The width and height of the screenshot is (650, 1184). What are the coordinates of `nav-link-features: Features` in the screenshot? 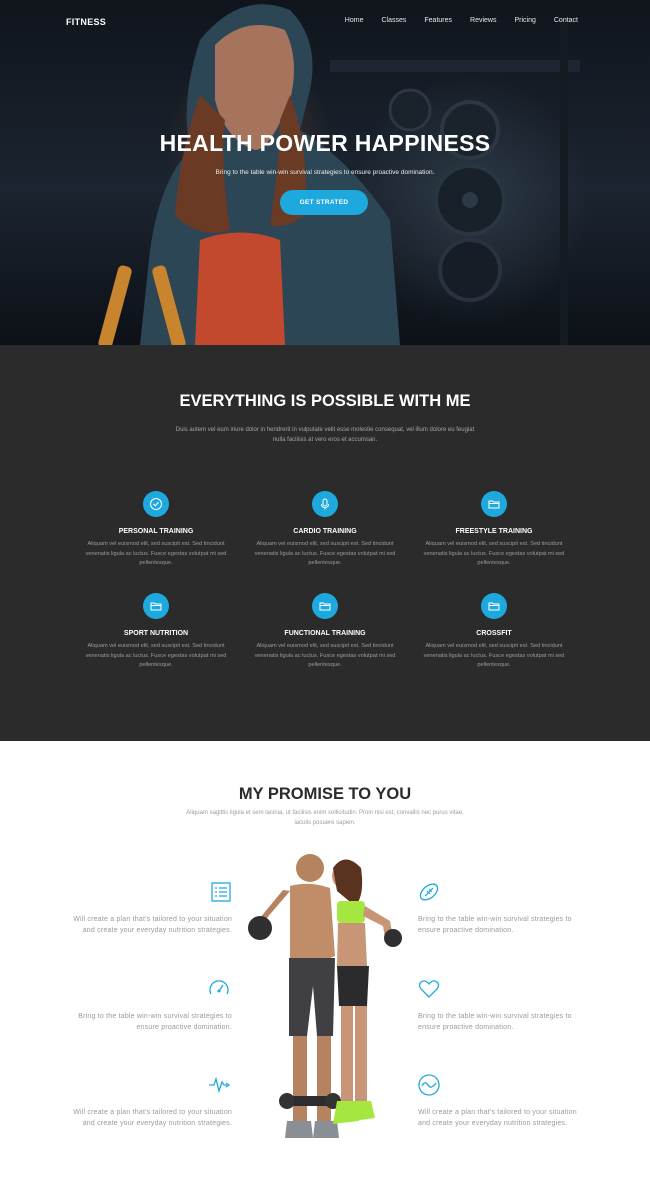 It's located at (438, 20).